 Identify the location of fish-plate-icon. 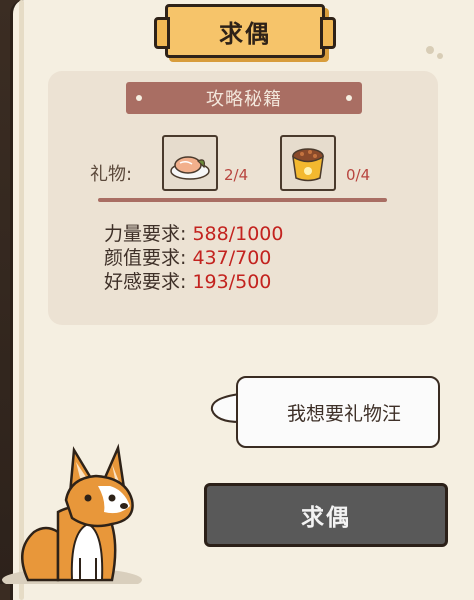
(190, 168).